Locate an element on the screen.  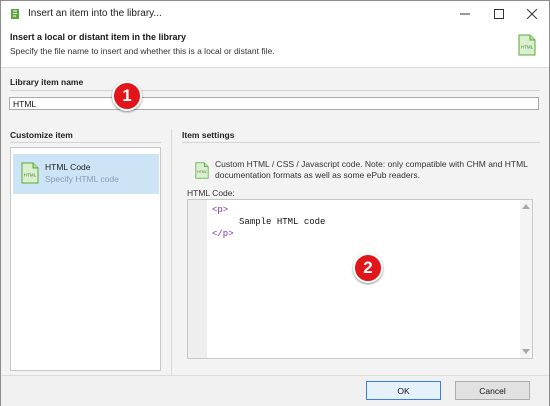
code-text-content: Sample HTML code is located at coordinates (282, 222).